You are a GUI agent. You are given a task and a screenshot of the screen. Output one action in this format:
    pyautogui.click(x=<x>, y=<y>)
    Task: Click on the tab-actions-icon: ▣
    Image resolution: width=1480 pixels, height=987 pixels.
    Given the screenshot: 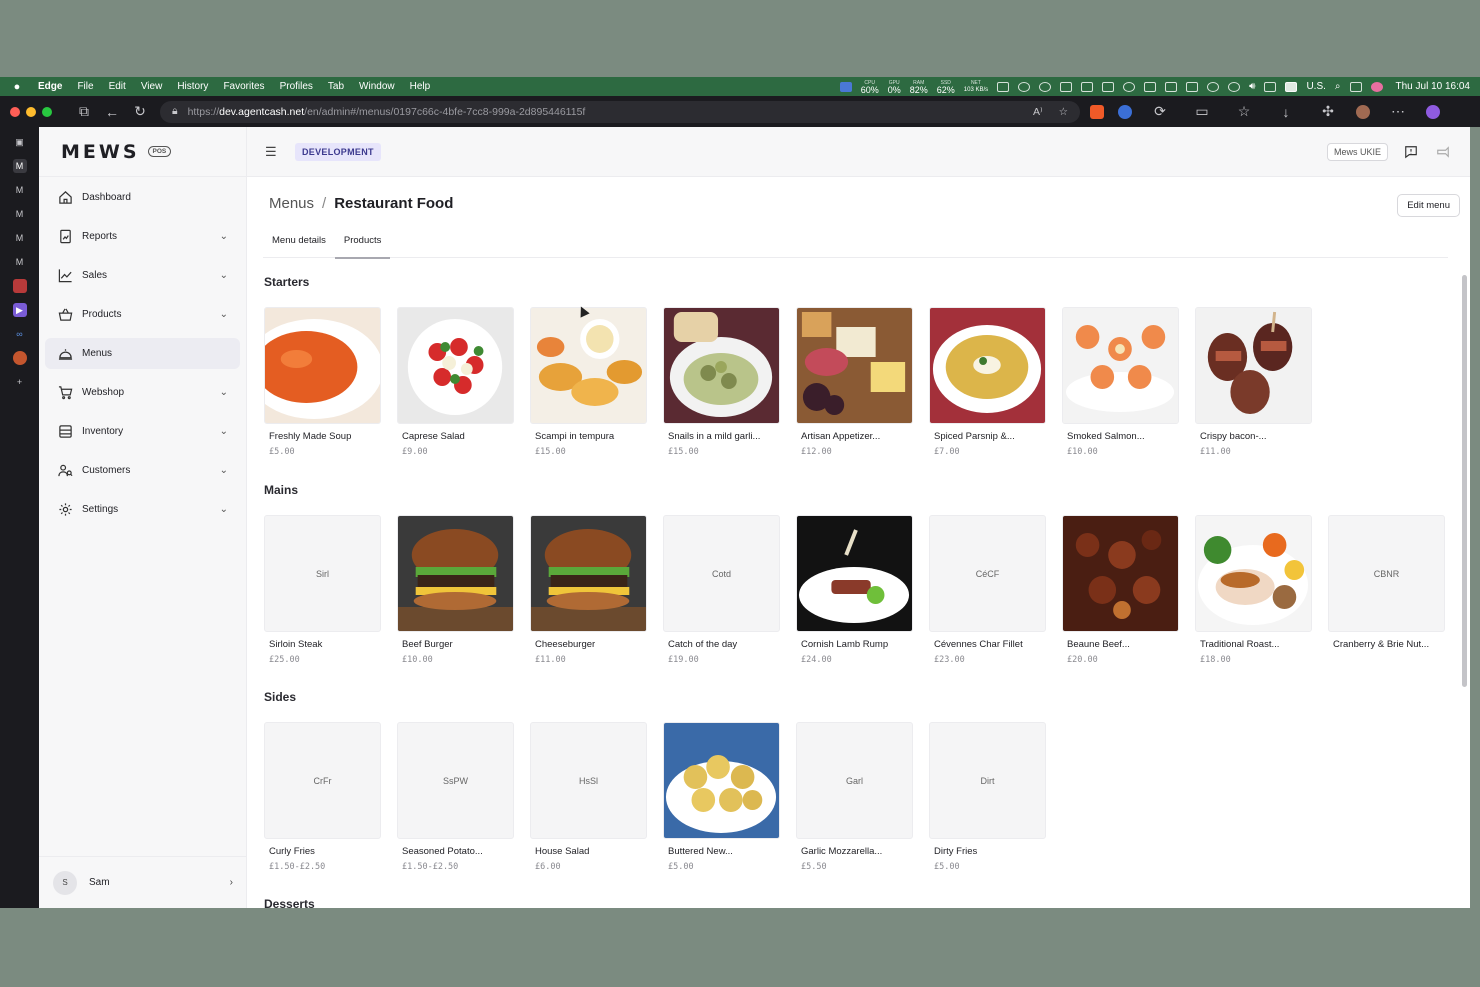 What is the action you would take?
    pyautogui.click(x=20, y=142)
    